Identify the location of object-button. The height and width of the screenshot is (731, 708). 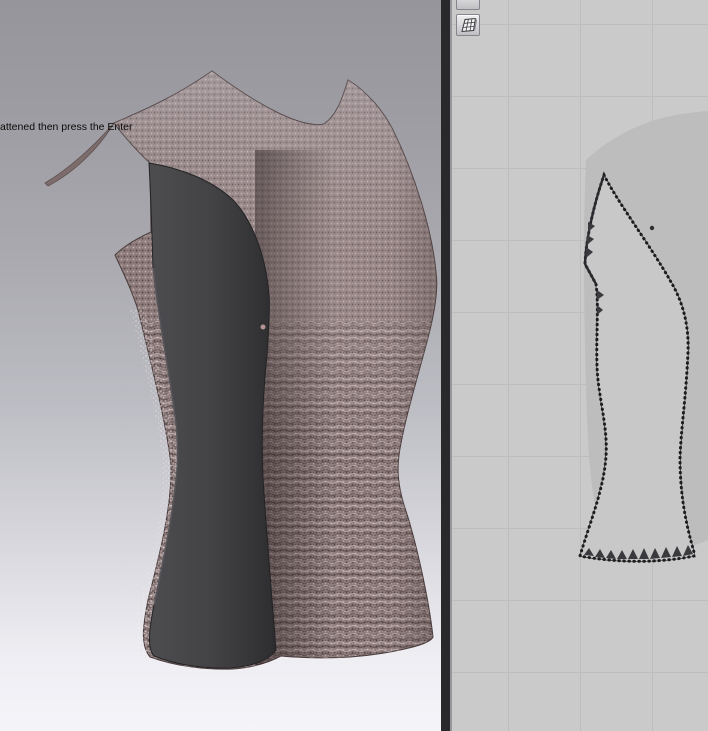
(468, 5).